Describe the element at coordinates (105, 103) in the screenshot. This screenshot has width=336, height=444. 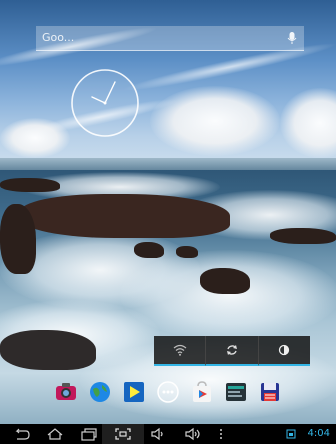
I see `analog-clock-widget` at that location.